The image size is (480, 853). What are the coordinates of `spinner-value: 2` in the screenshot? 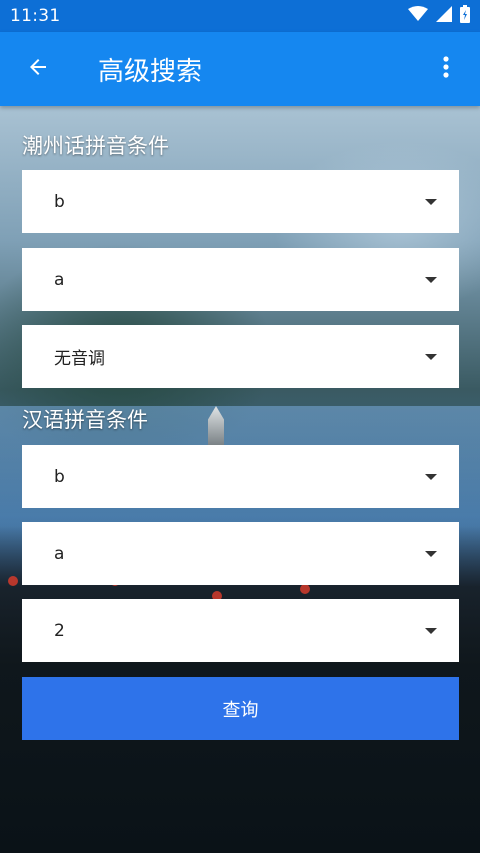 It's located at (59, 630).